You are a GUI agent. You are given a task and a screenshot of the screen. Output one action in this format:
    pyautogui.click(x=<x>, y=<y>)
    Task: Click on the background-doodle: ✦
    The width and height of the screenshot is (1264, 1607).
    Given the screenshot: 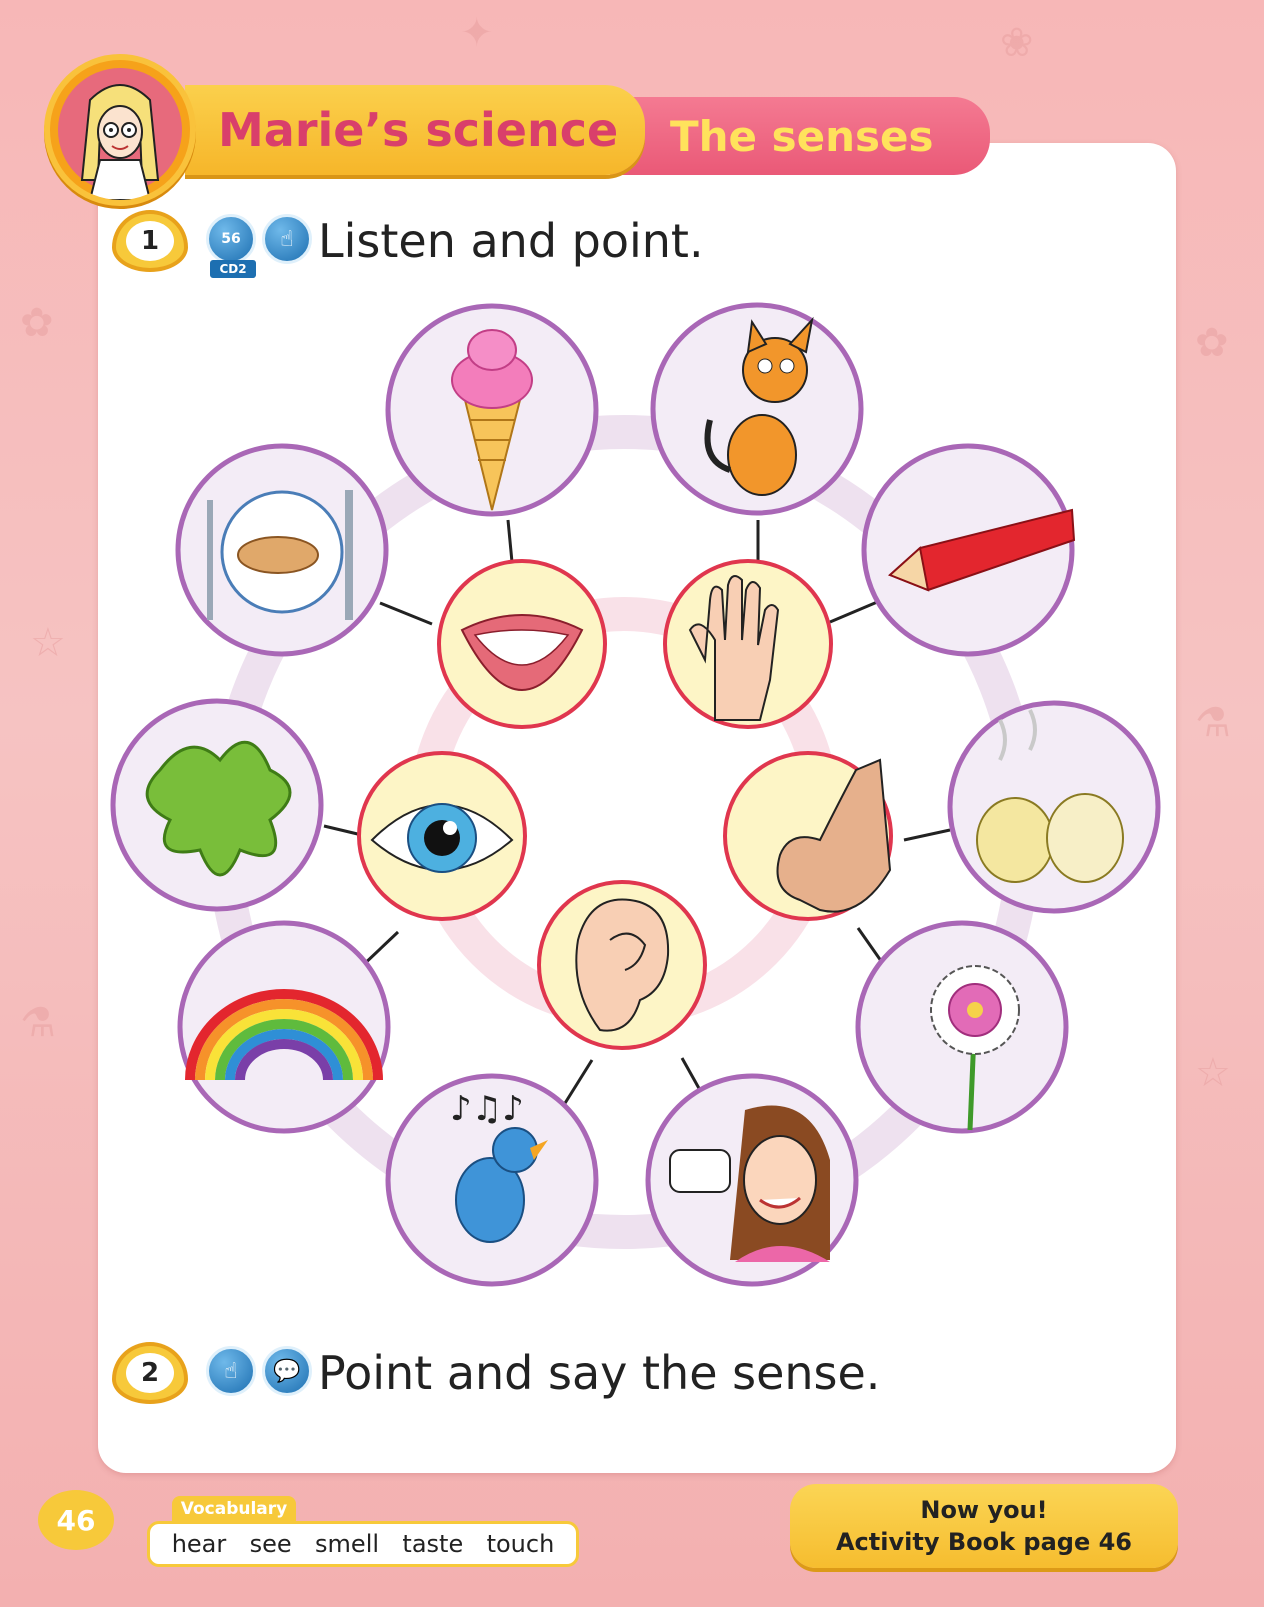 What is the action you would take?
    pyautogui.click(x=477, y=33)
    